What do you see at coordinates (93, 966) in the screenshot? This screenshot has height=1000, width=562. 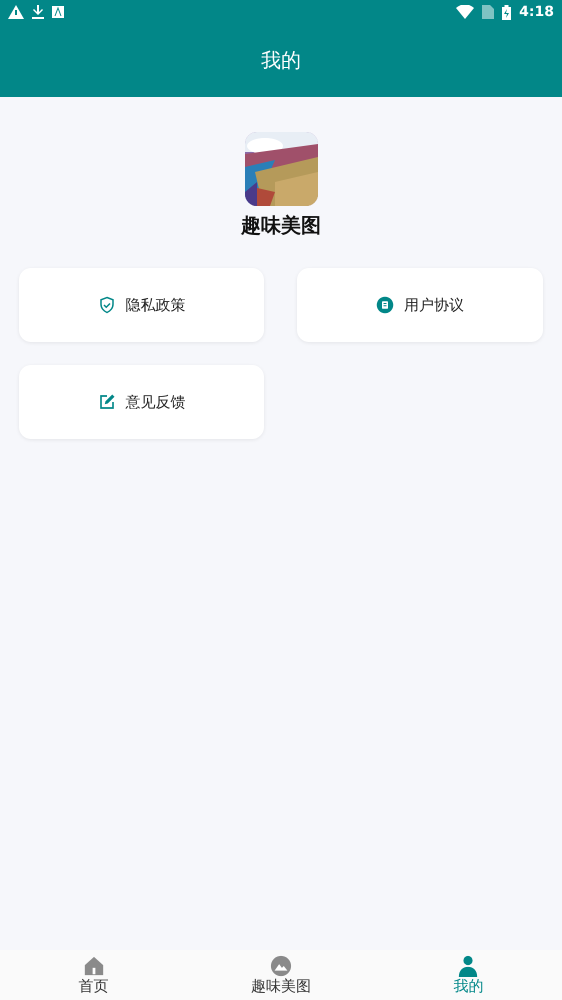 I see `home-icon` at bounding box center [93, 966].